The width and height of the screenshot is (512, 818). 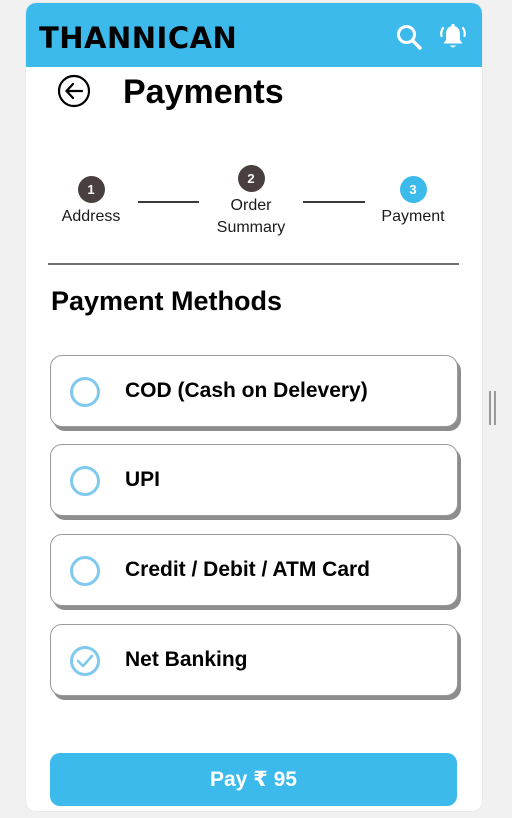 I want to click on brand-logo-text: THANNICAN, so click(x=138, y=38).